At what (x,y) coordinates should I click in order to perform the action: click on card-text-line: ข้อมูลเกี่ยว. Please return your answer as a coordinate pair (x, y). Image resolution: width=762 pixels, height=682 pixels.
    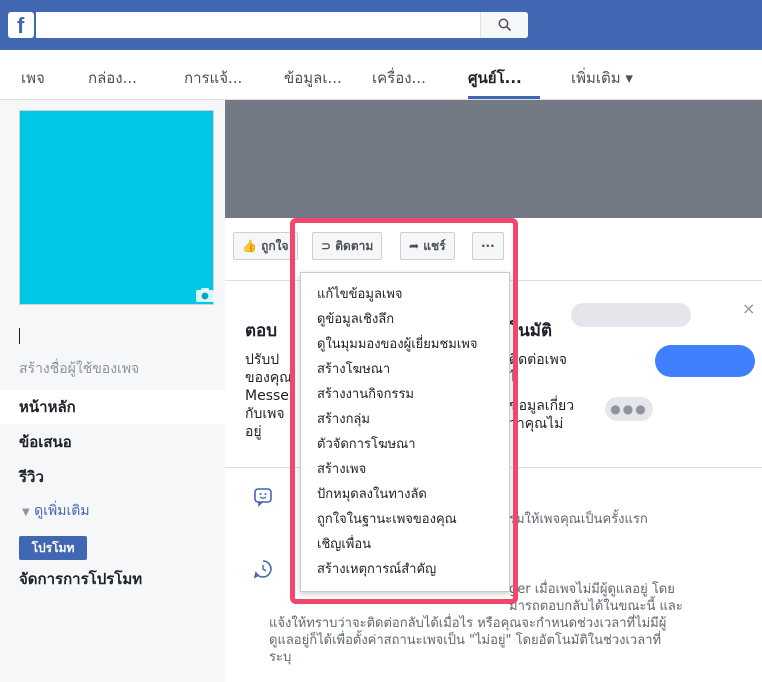
    Looking at the image, I should click on (542, 406).